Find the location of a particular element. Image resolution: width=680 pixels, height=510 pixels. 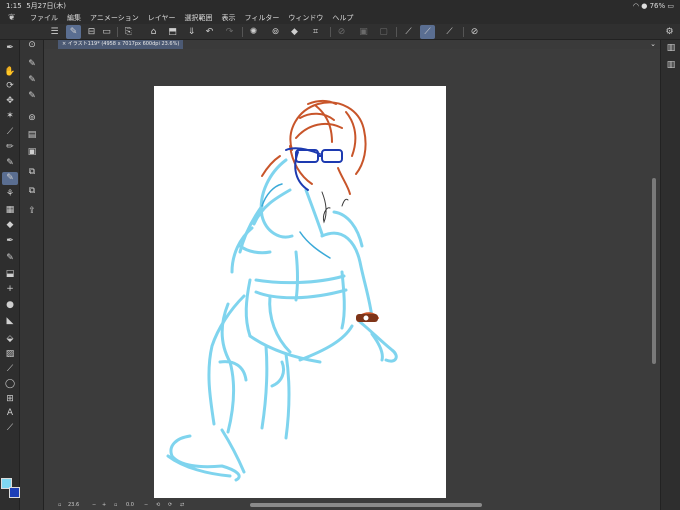

ruler-icon: ◣ is located at coordinates (10, 321).